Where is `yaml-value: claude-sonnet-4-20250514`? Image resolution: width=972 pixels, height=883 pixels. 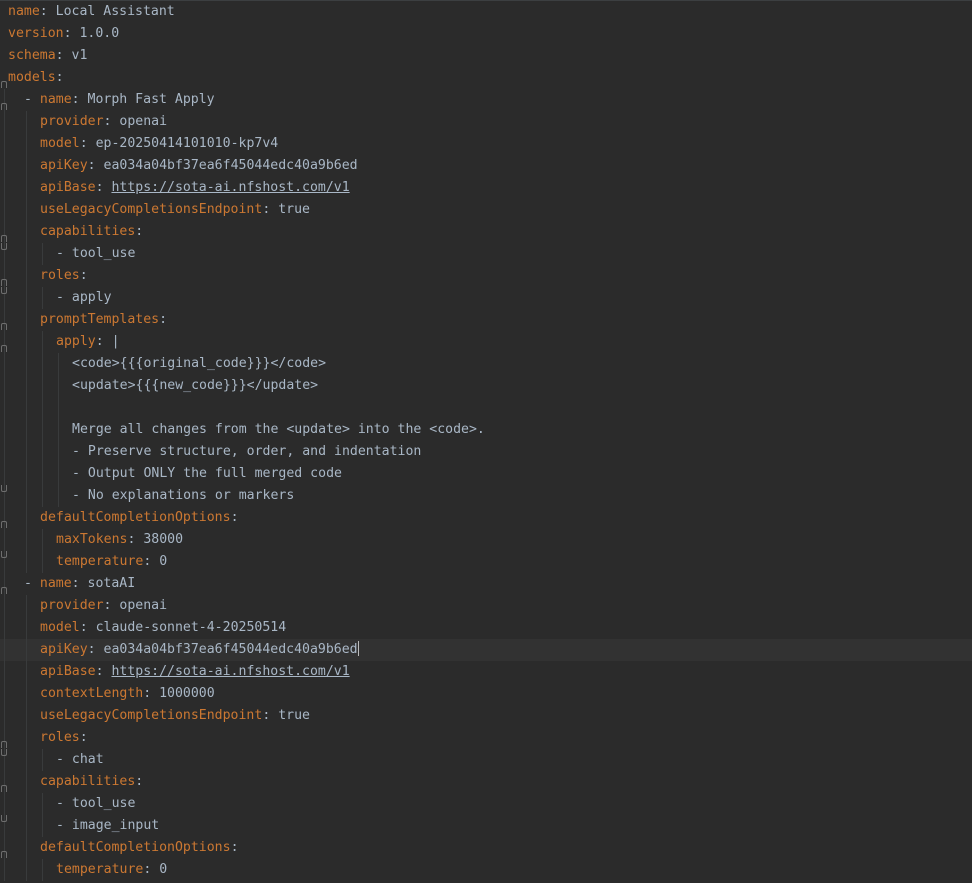
yaml-value: claude-sonnet-4-20250514 is located at coordinates (191, 627).